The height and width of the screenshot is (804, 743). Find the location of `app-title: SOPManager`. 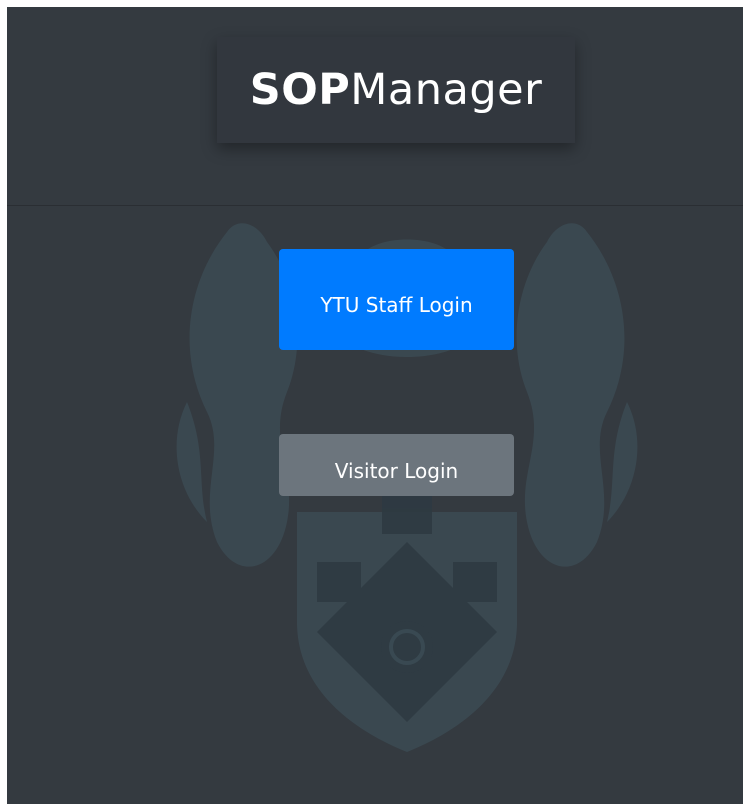

app-title: SOPManager is located at coordinates (396, 90).